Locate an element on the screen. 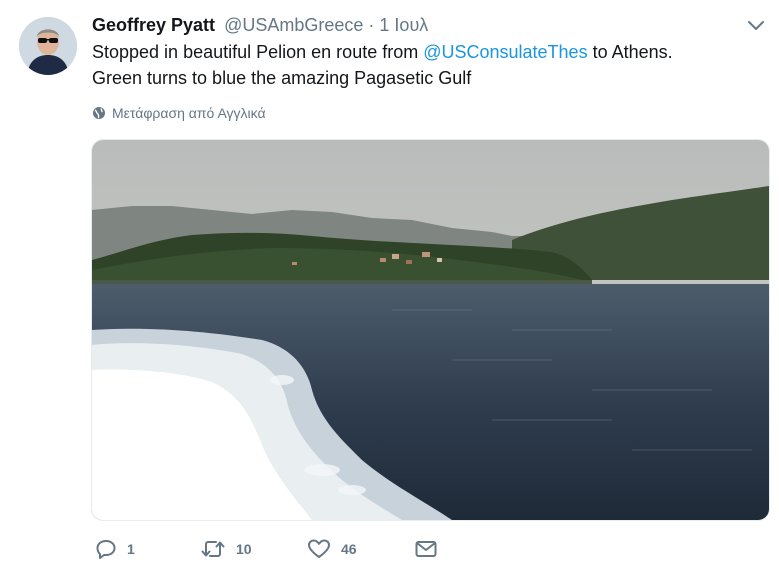 Image resolution: width=779 pixels, height=572 pixels. author-name: Geoffrey Pyatt is located at coordinates (153, 25).